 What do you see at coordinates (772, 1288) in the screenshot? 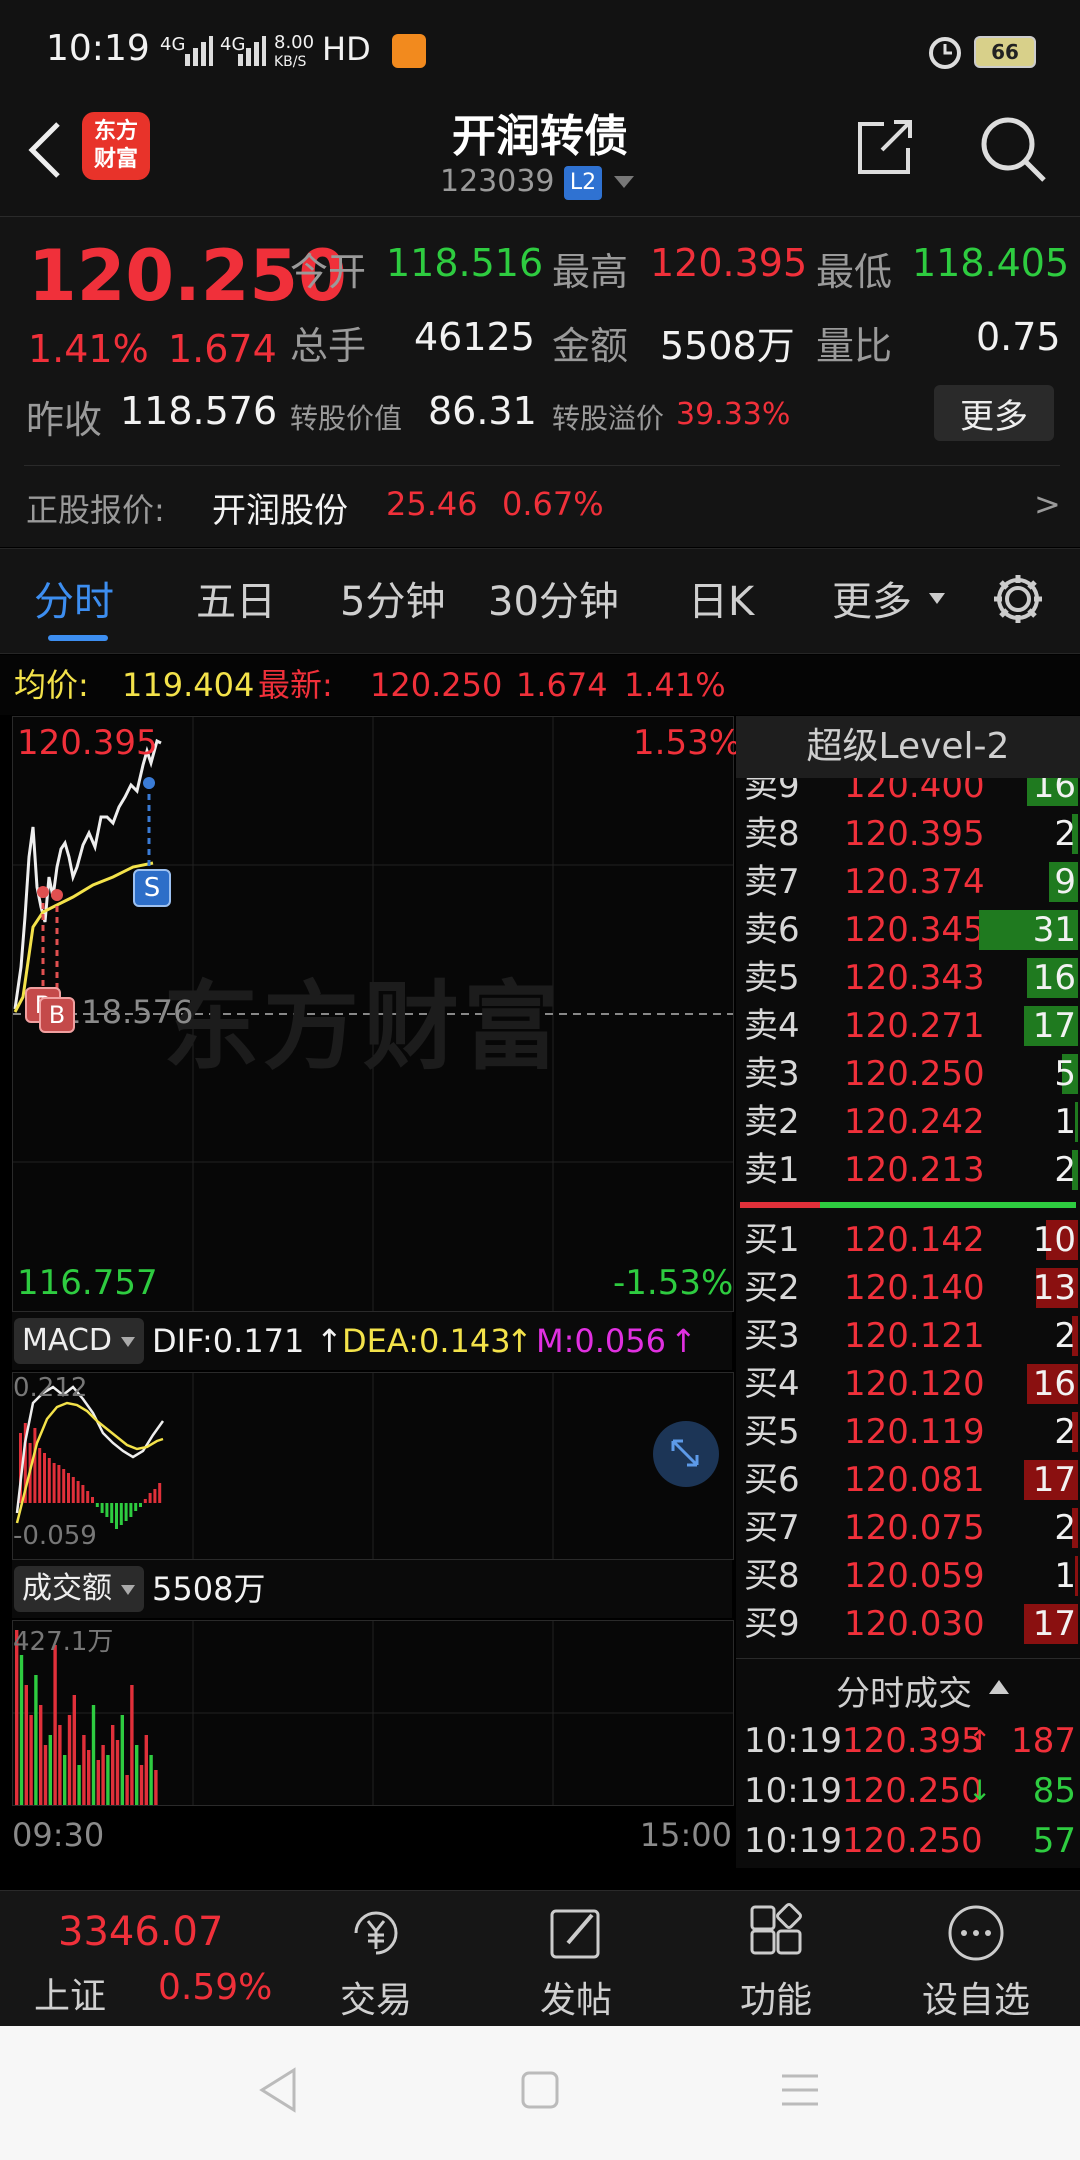
I see `buy-level-label: 买2` at bounding box center [772, 1288].